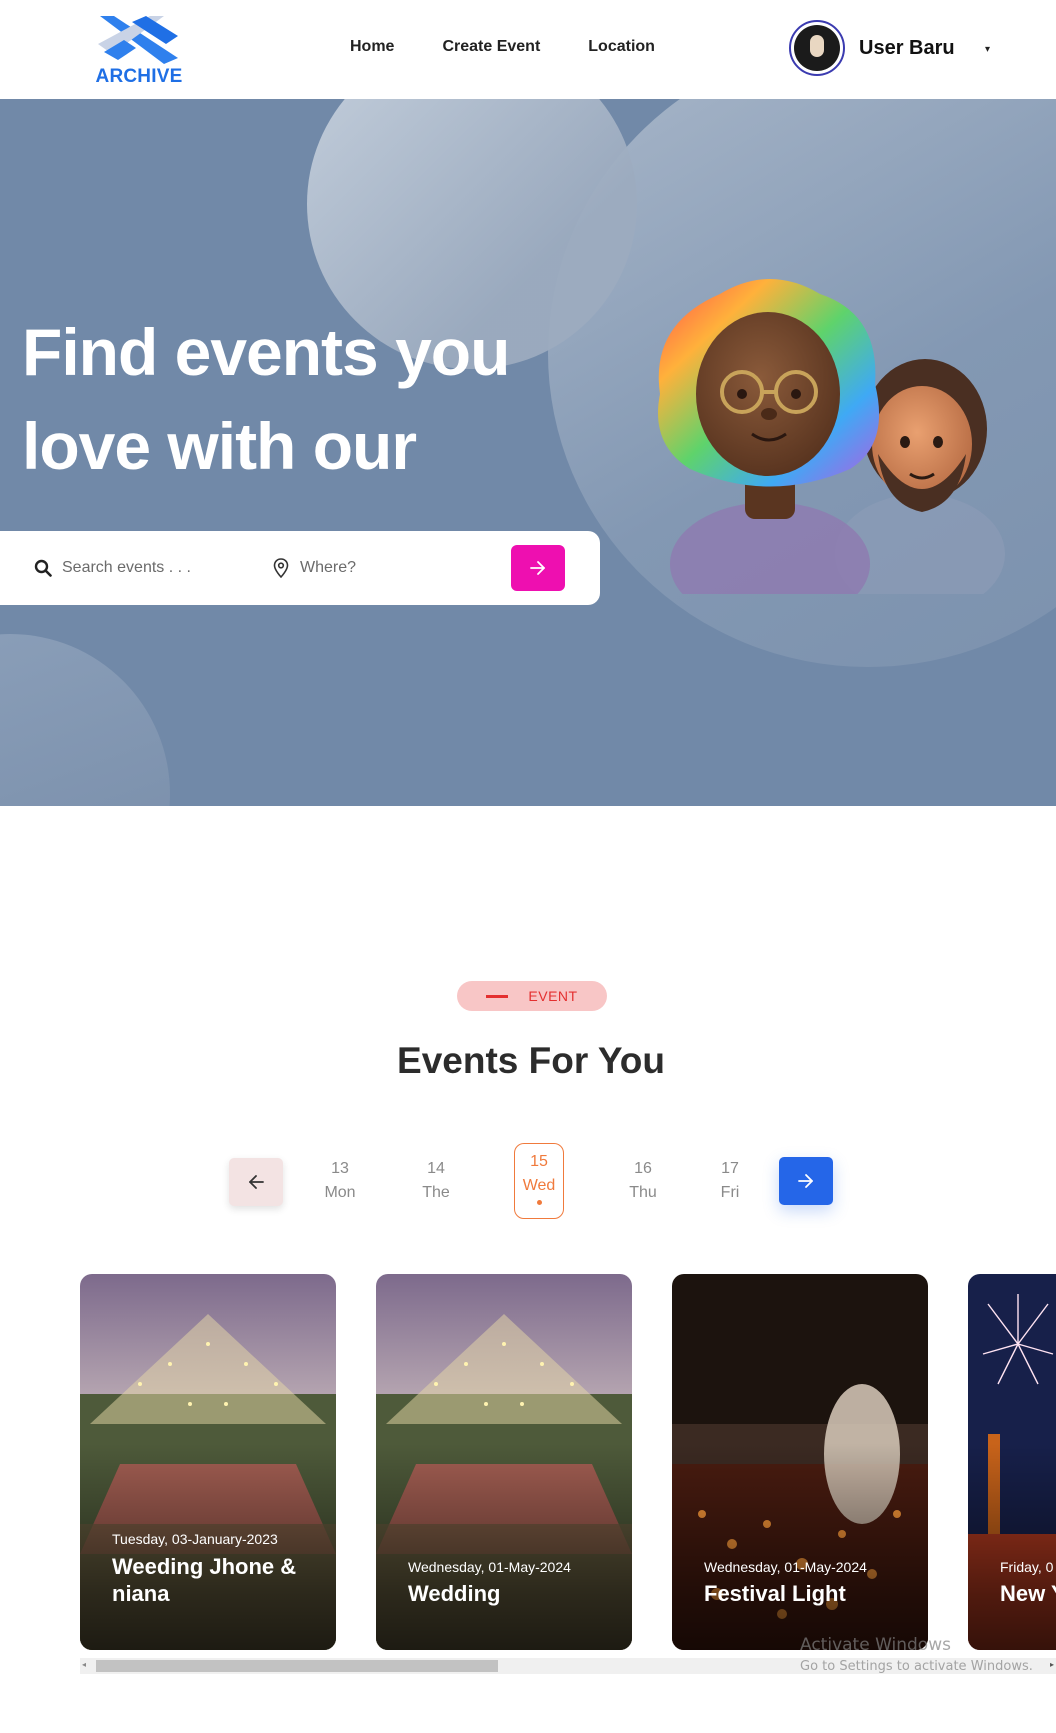 This screenshot has height=1733, width=1056. Describe the element at coordinates (831, 436) in the screenshot. I see `hero-characters-illustration` at that location.